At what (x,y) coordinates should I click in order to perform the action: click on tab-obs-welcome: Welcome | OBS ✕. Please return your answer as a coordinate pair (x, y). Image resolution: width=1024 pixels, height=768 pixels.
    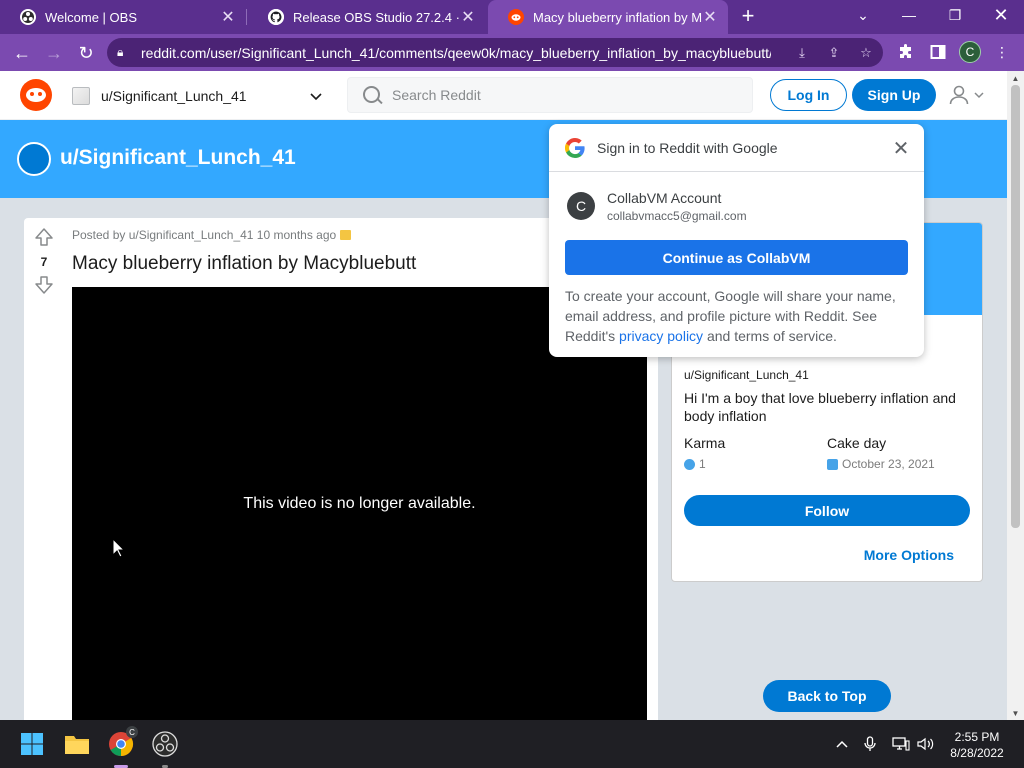
    Looking at the image, I should click on (123, 17).